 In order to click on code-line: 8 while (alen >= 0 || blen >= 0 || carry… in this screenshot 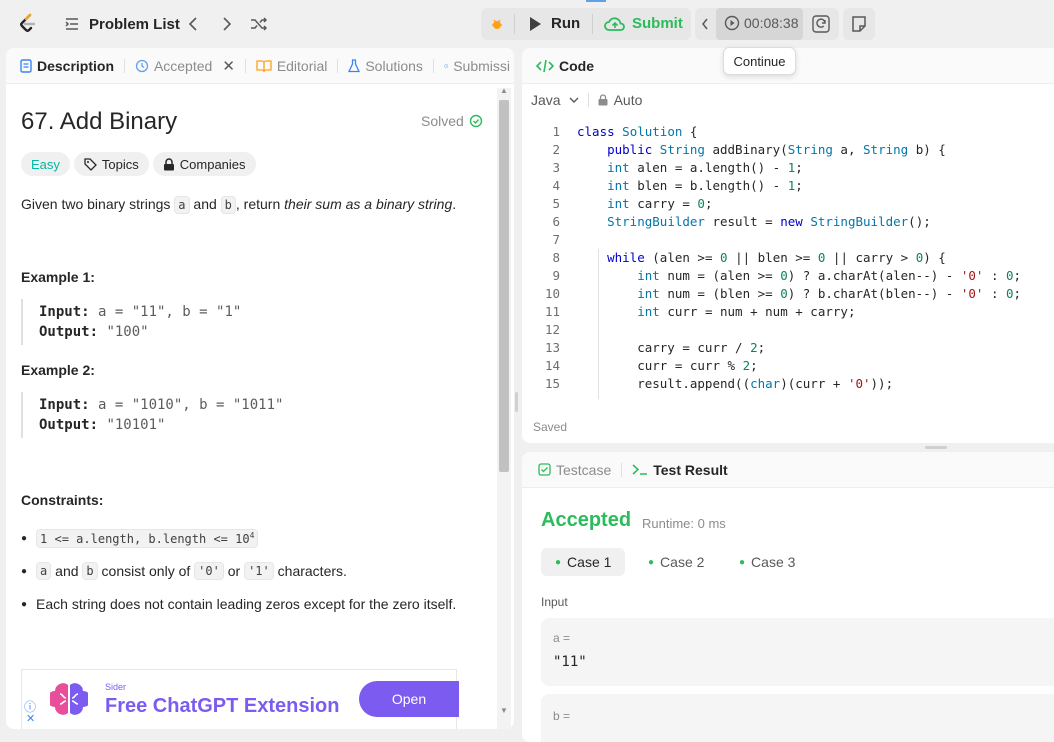, I will do `click(788, 258)`.